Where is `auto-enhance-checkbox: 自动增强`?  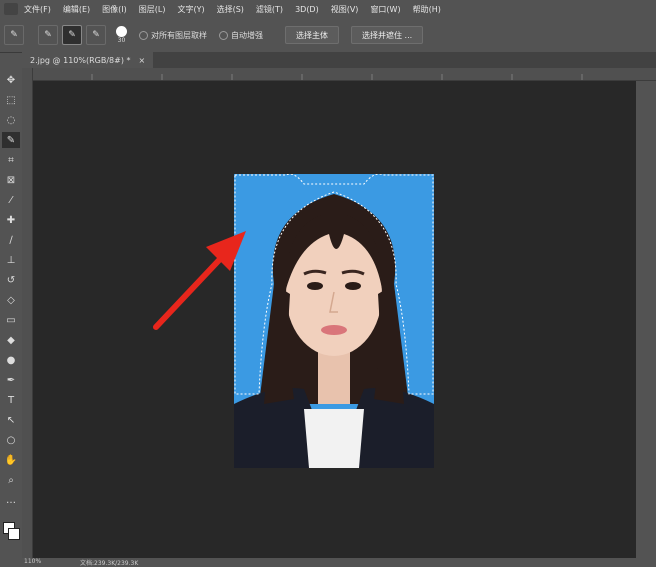 auto-enhance-checkbox: 自动增强 is located at coordinates (241, 35).